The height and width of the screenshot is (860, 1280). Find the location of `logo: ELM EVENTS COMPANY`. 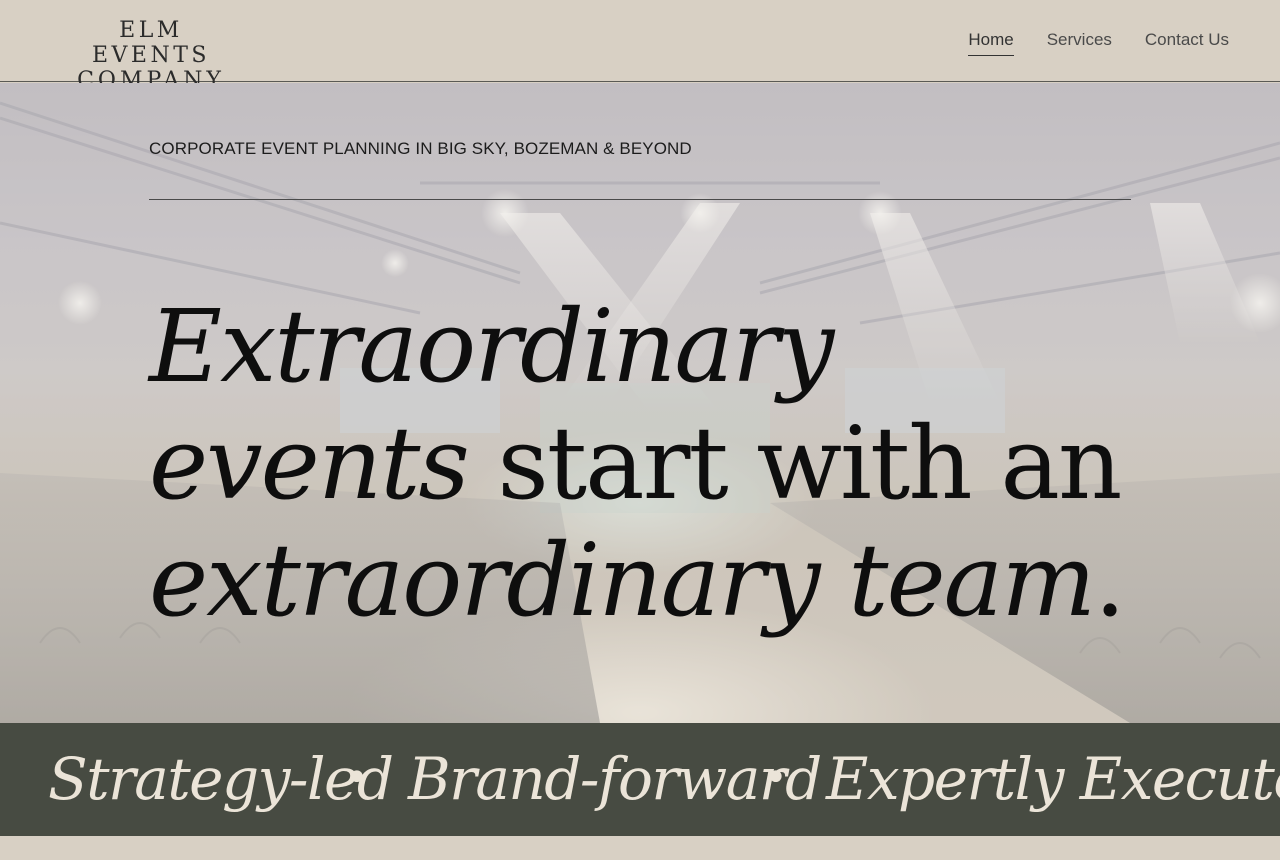

logo: ELM EVENTS COMPANY is located at coordinates (151, 55).